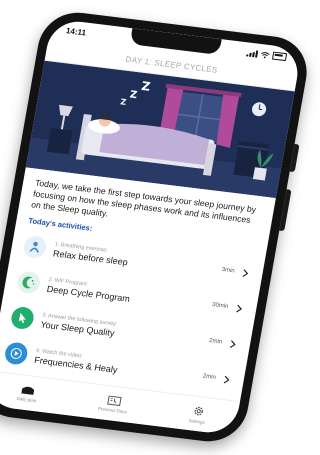  What do you see at coordinates (114, 400) in the screenshot?
I see `previous-days-icon` at bounding box center [114, 400].